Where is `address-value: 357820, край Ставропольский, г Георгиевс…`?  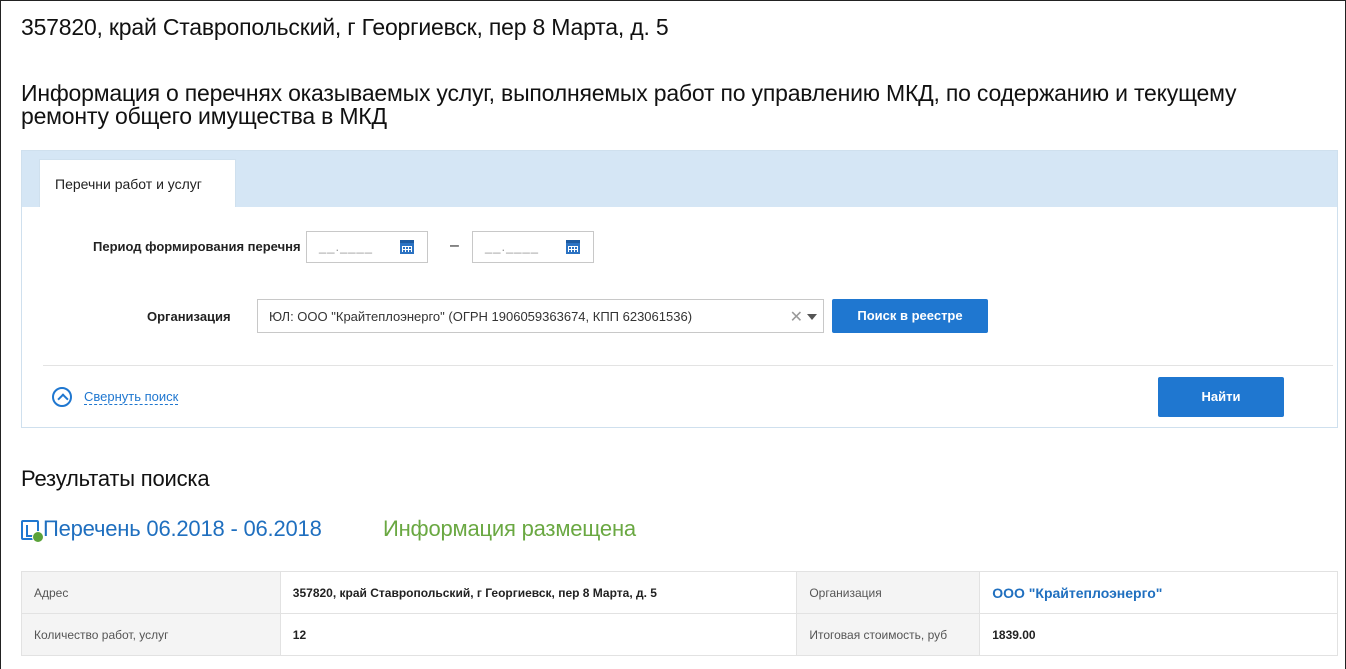 address-value: 357820, край Ставропольский, г Георгиевс… is located at coordinates (538, 592).